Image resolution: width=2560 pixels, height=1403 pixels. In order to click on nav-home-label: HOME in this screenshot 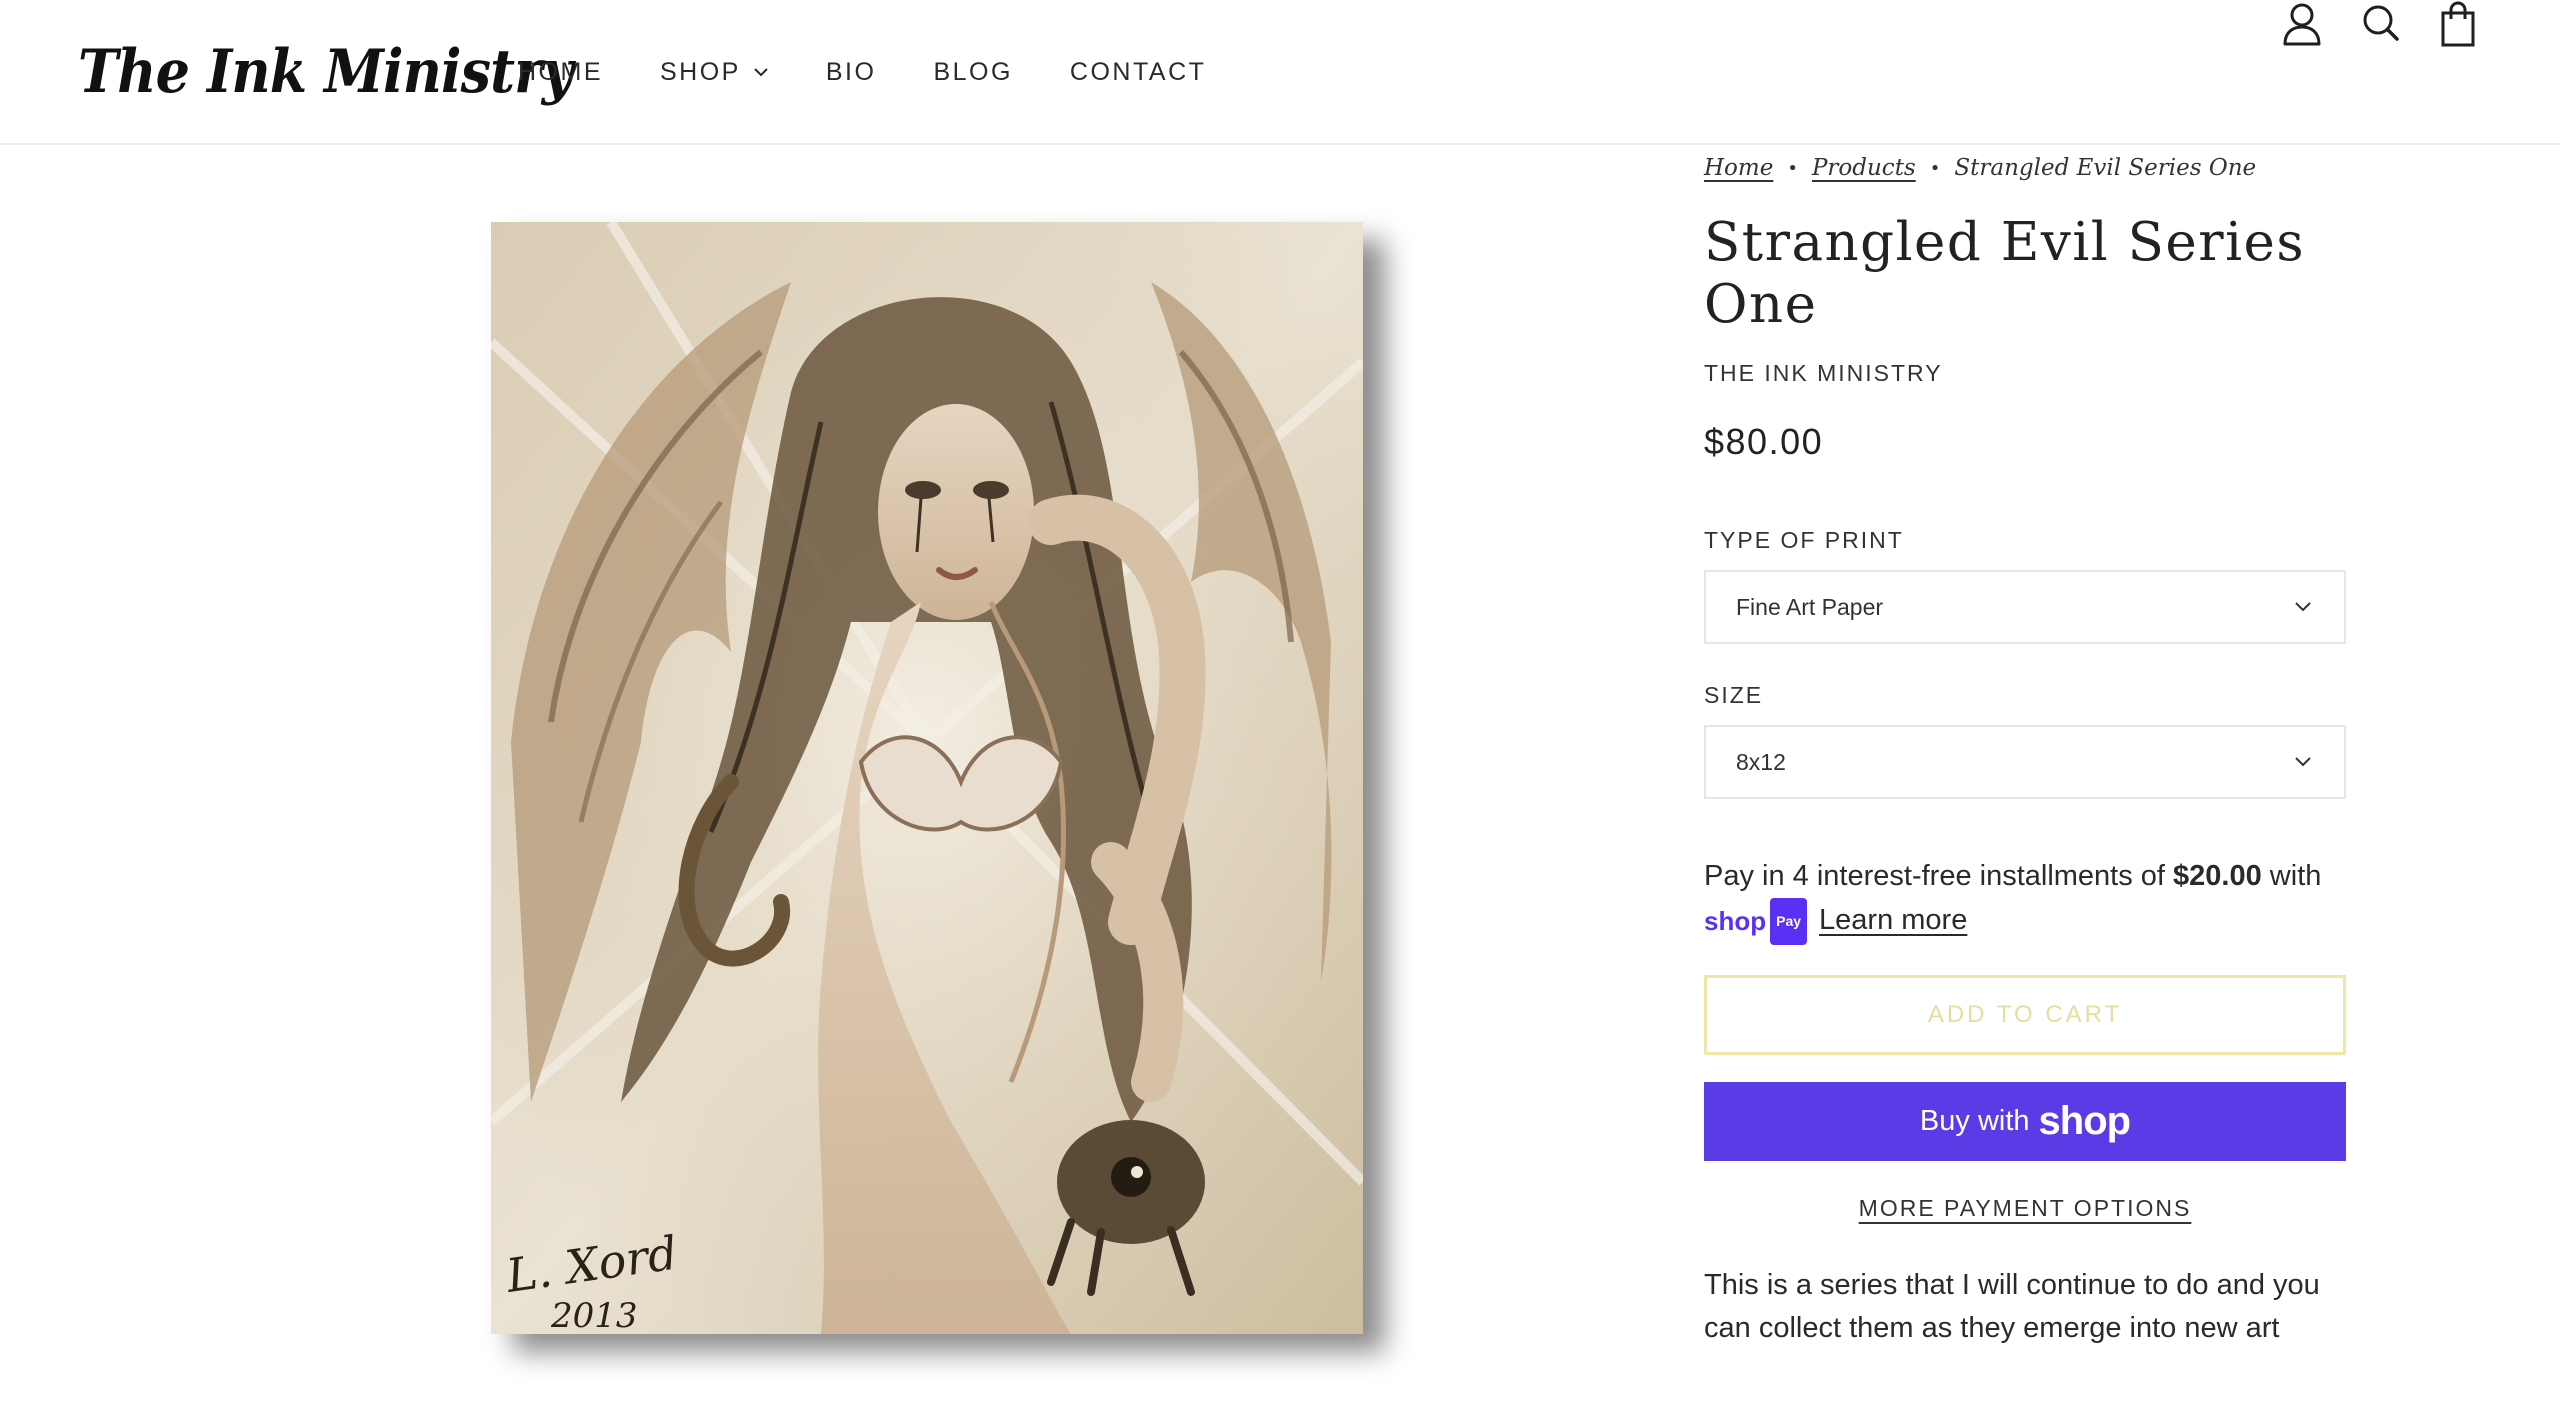, I will do `click(560, 71)`.